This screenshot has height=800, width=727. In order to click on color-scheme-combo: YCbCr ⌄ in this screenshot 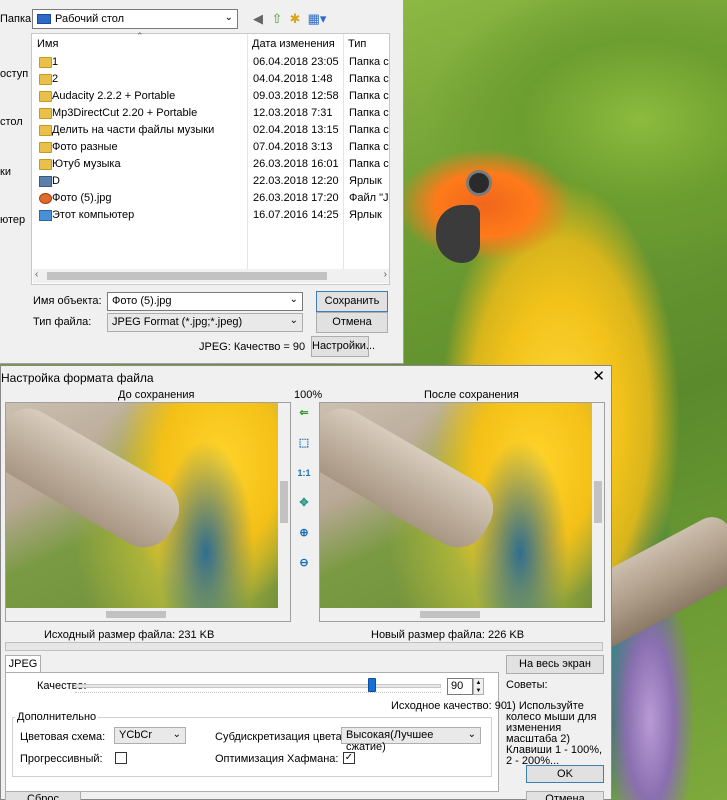, I will do `click(150, 735)`.